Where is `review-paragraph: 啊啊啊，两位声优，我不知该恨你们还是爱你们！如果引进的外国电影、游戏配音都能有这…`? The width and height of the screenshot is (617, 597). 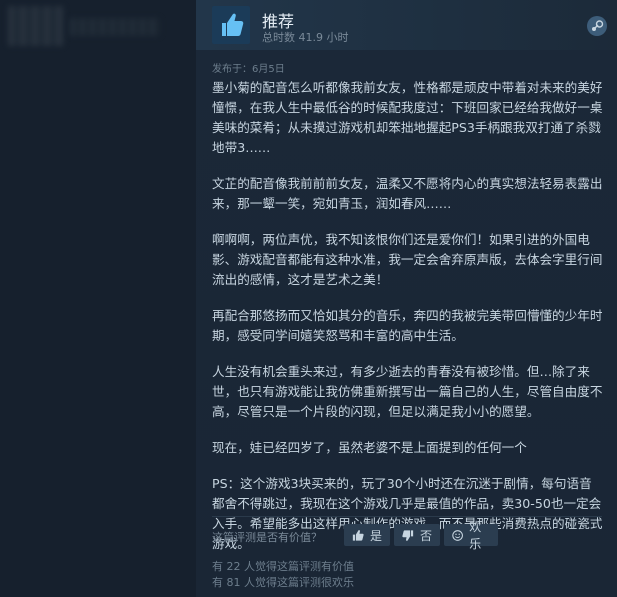
review-paragraph: 啊啊啊，两位声优，我不知该恨你们还是爱你们！如果引进的外国电影、游戏配音都能有这… is located at coordinates (407, 259).